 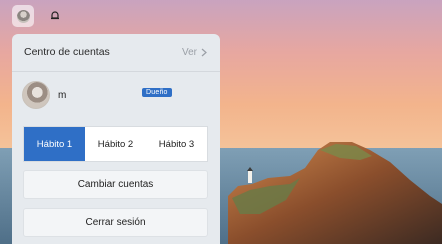 I want to click on switch-accounts-button: Cambiar cuentas, so click(x=115, y=184).